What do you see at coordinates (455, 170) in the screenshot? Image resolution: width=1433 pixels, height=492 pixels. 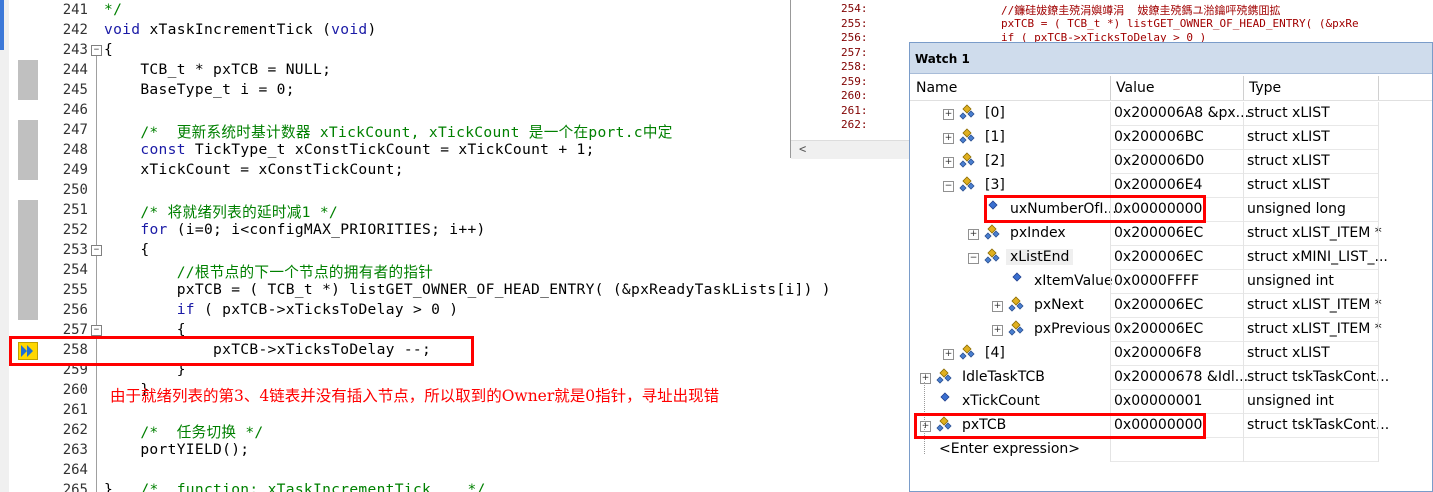 I see `code-line: 249 xTickCount = xConstTickCount;` at bounding box center [455, 170].